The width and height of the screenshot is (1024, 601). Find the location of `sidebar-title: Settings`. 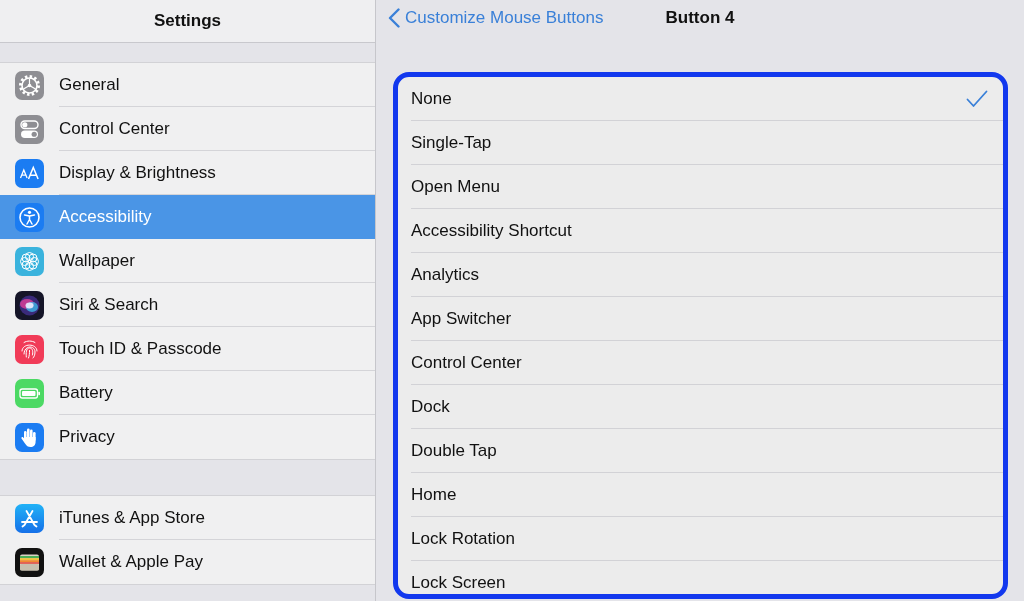

sidebar-title: Settings is located at coordinates (187, 21).